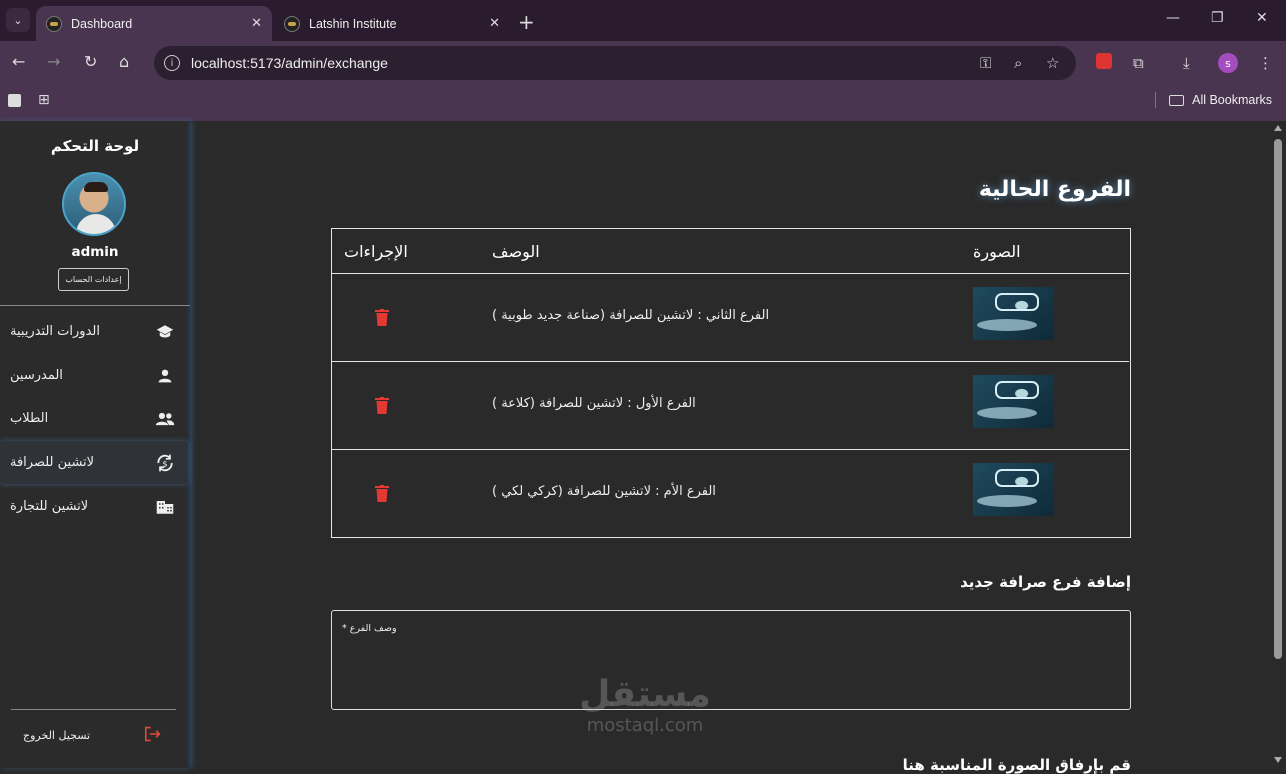  Describe the element at coordinates (90, 61) in the screenshot. I see `reload-icon: ↻` at that location.